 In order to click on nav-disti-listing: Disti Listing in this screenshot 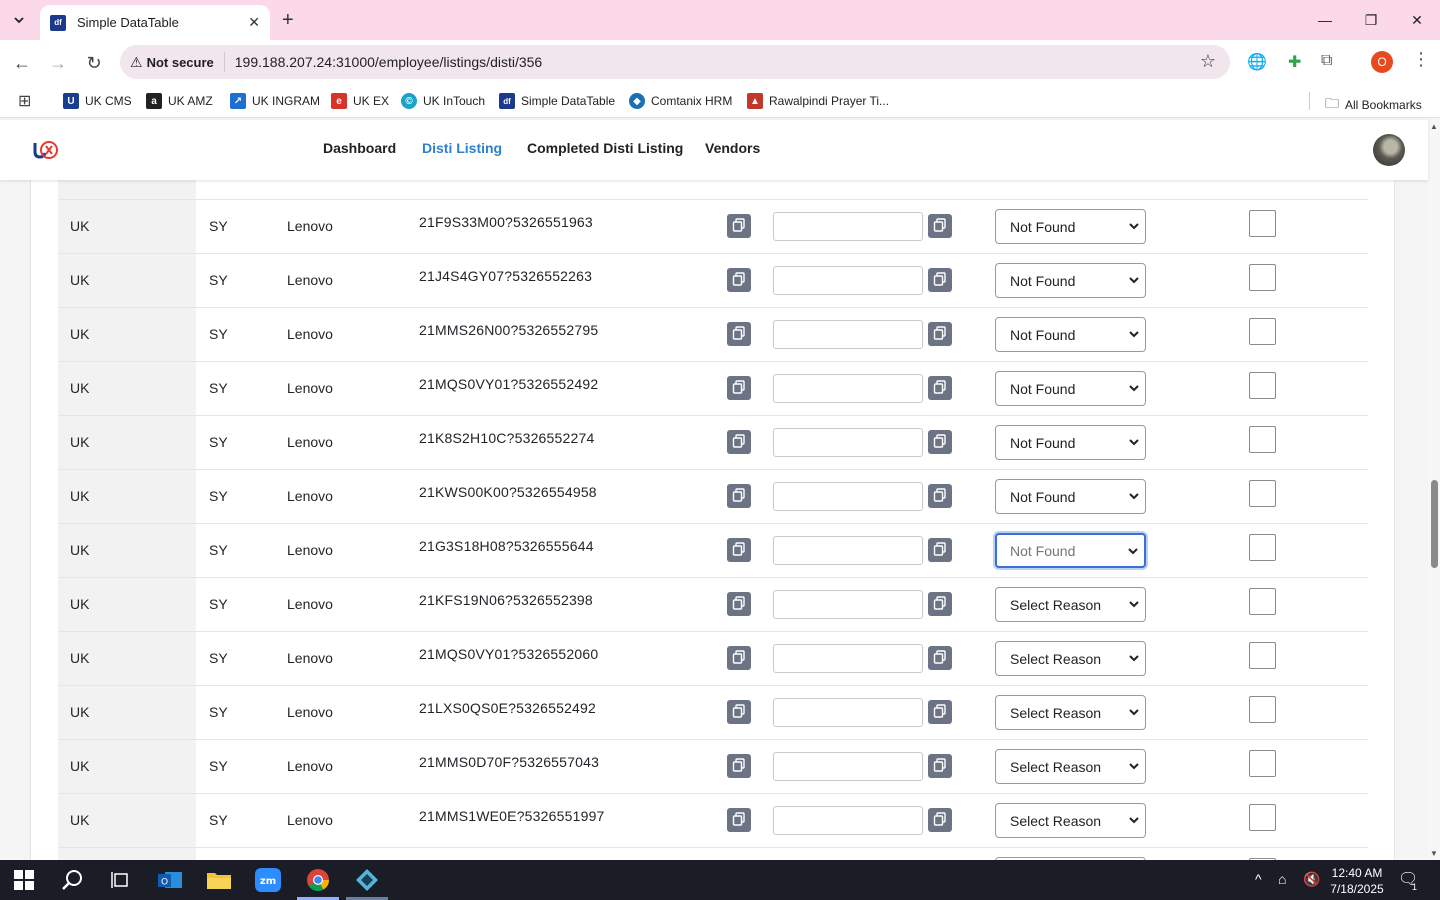, I will do `click(462, 148)`.